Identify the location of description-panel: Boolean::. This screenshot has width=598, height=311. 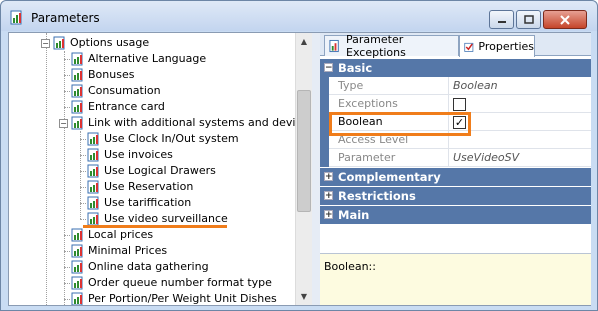
(455, 279).